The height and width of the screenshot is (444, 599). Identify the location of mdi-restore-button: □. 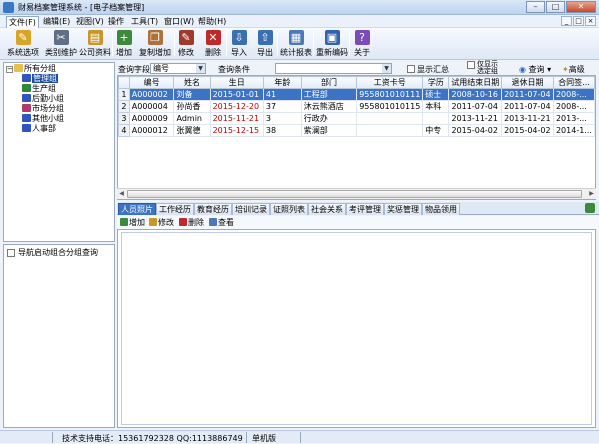
(578, 21).